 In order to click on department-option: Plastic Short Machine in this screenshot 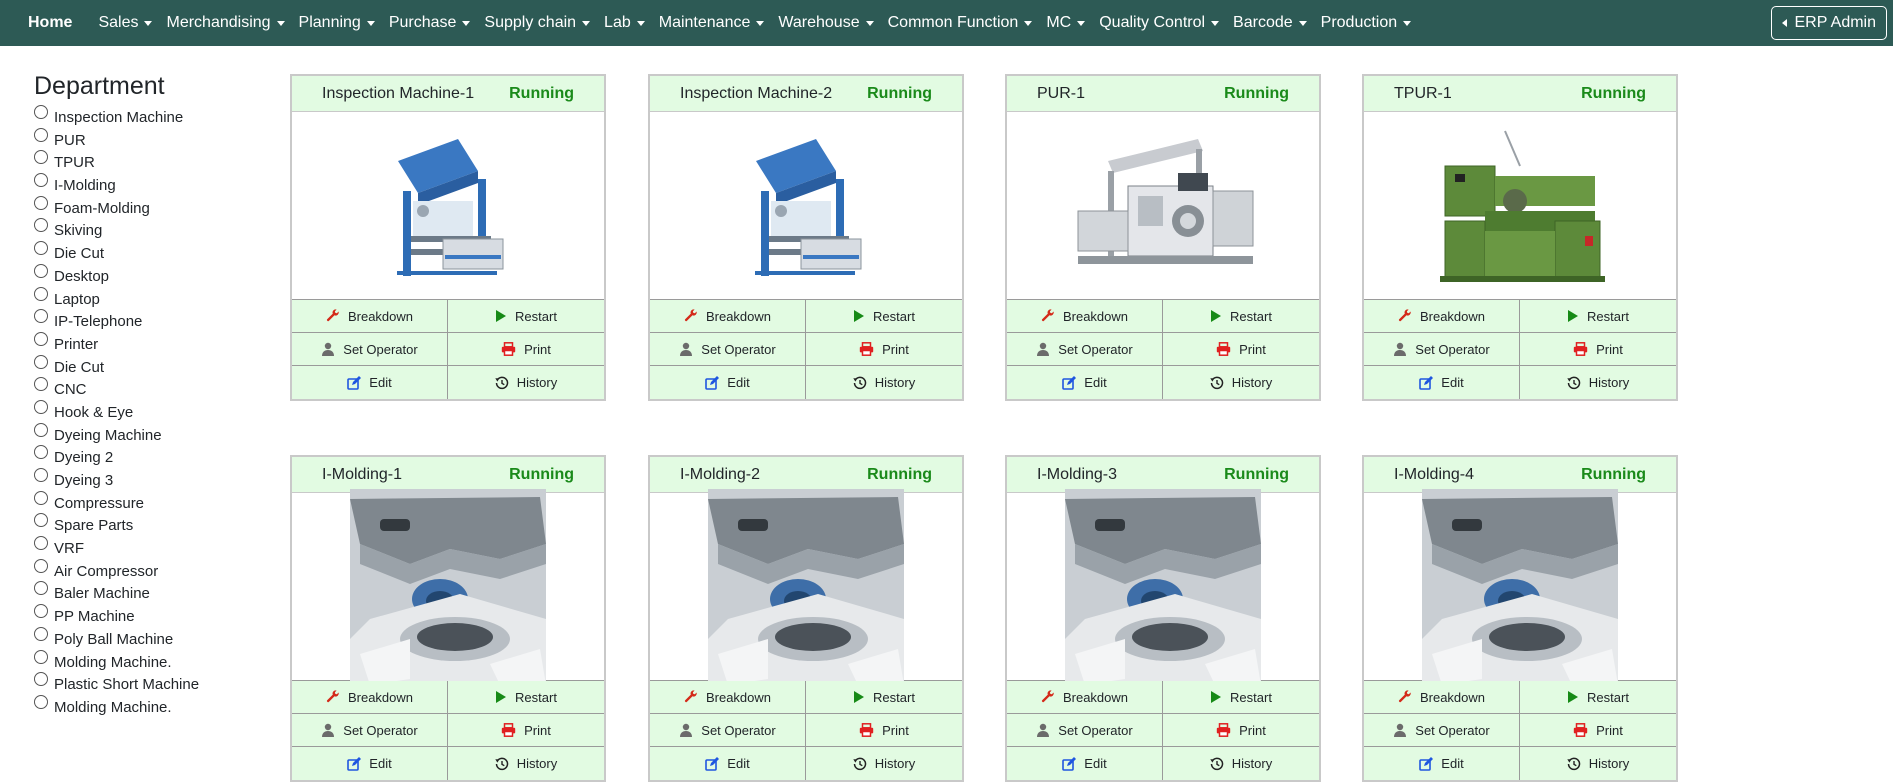, I will do `click(149, 683)`.